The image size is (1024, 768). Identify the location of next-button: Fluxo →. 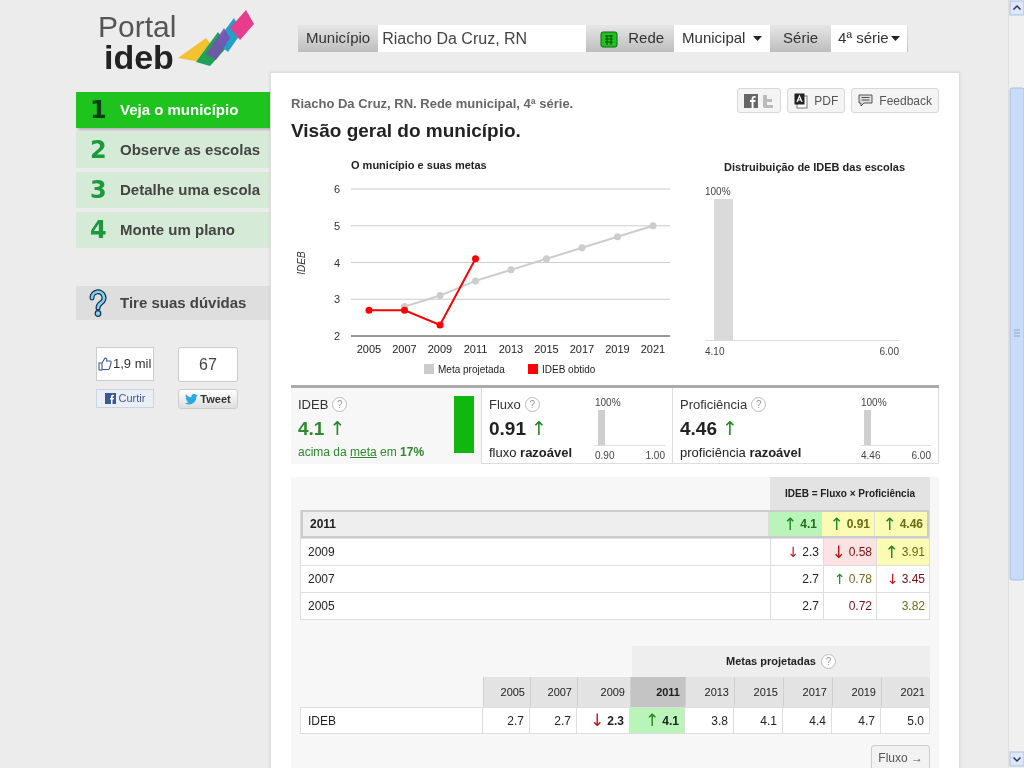
(900, 756).